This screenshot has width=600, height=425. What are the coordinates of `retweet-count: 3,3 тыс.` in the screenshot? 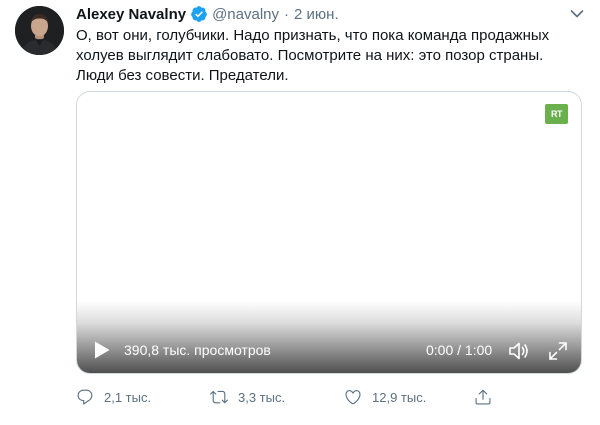 It's located at (262, 397).